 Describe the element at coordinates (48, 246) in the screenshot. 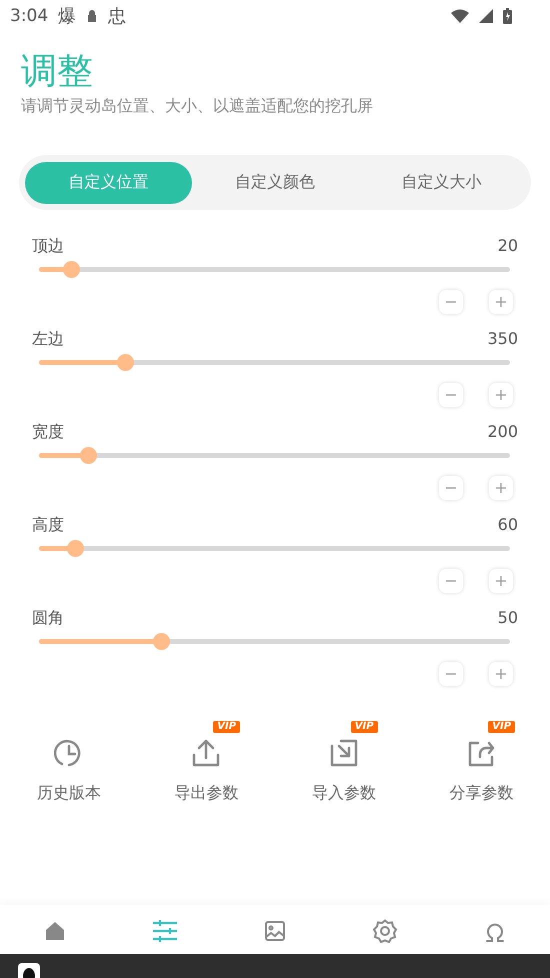

I see `slider-label: 顶边` at that location.